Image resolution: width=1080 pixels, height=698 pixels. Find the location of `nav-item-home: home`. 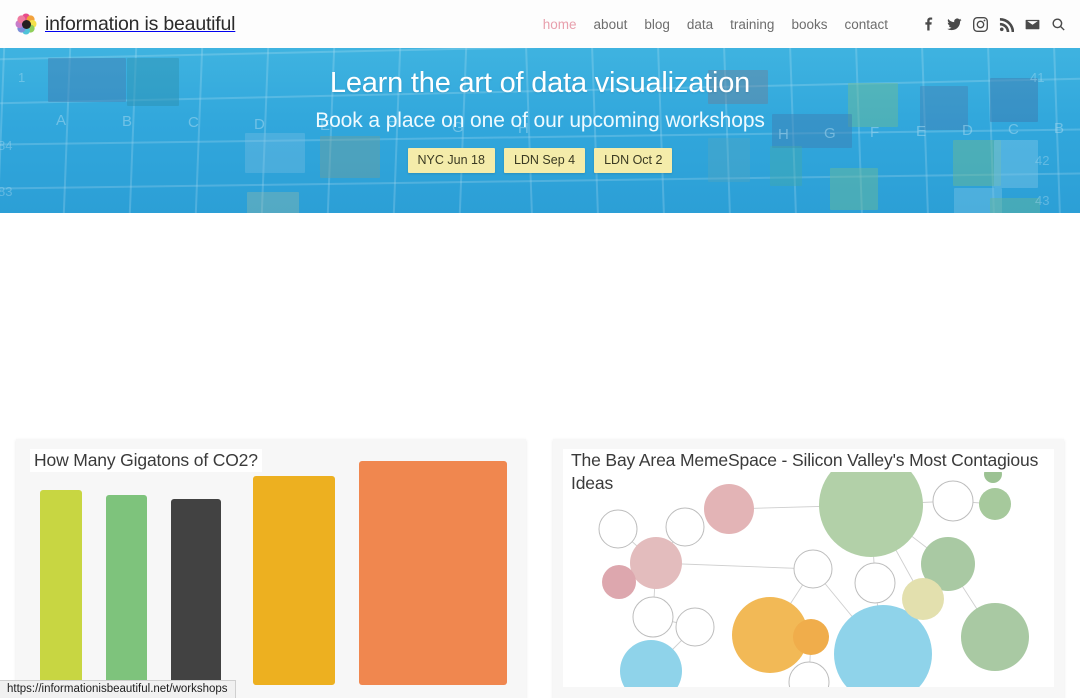

nav-item-home: home is located at coordinates (560, 24).